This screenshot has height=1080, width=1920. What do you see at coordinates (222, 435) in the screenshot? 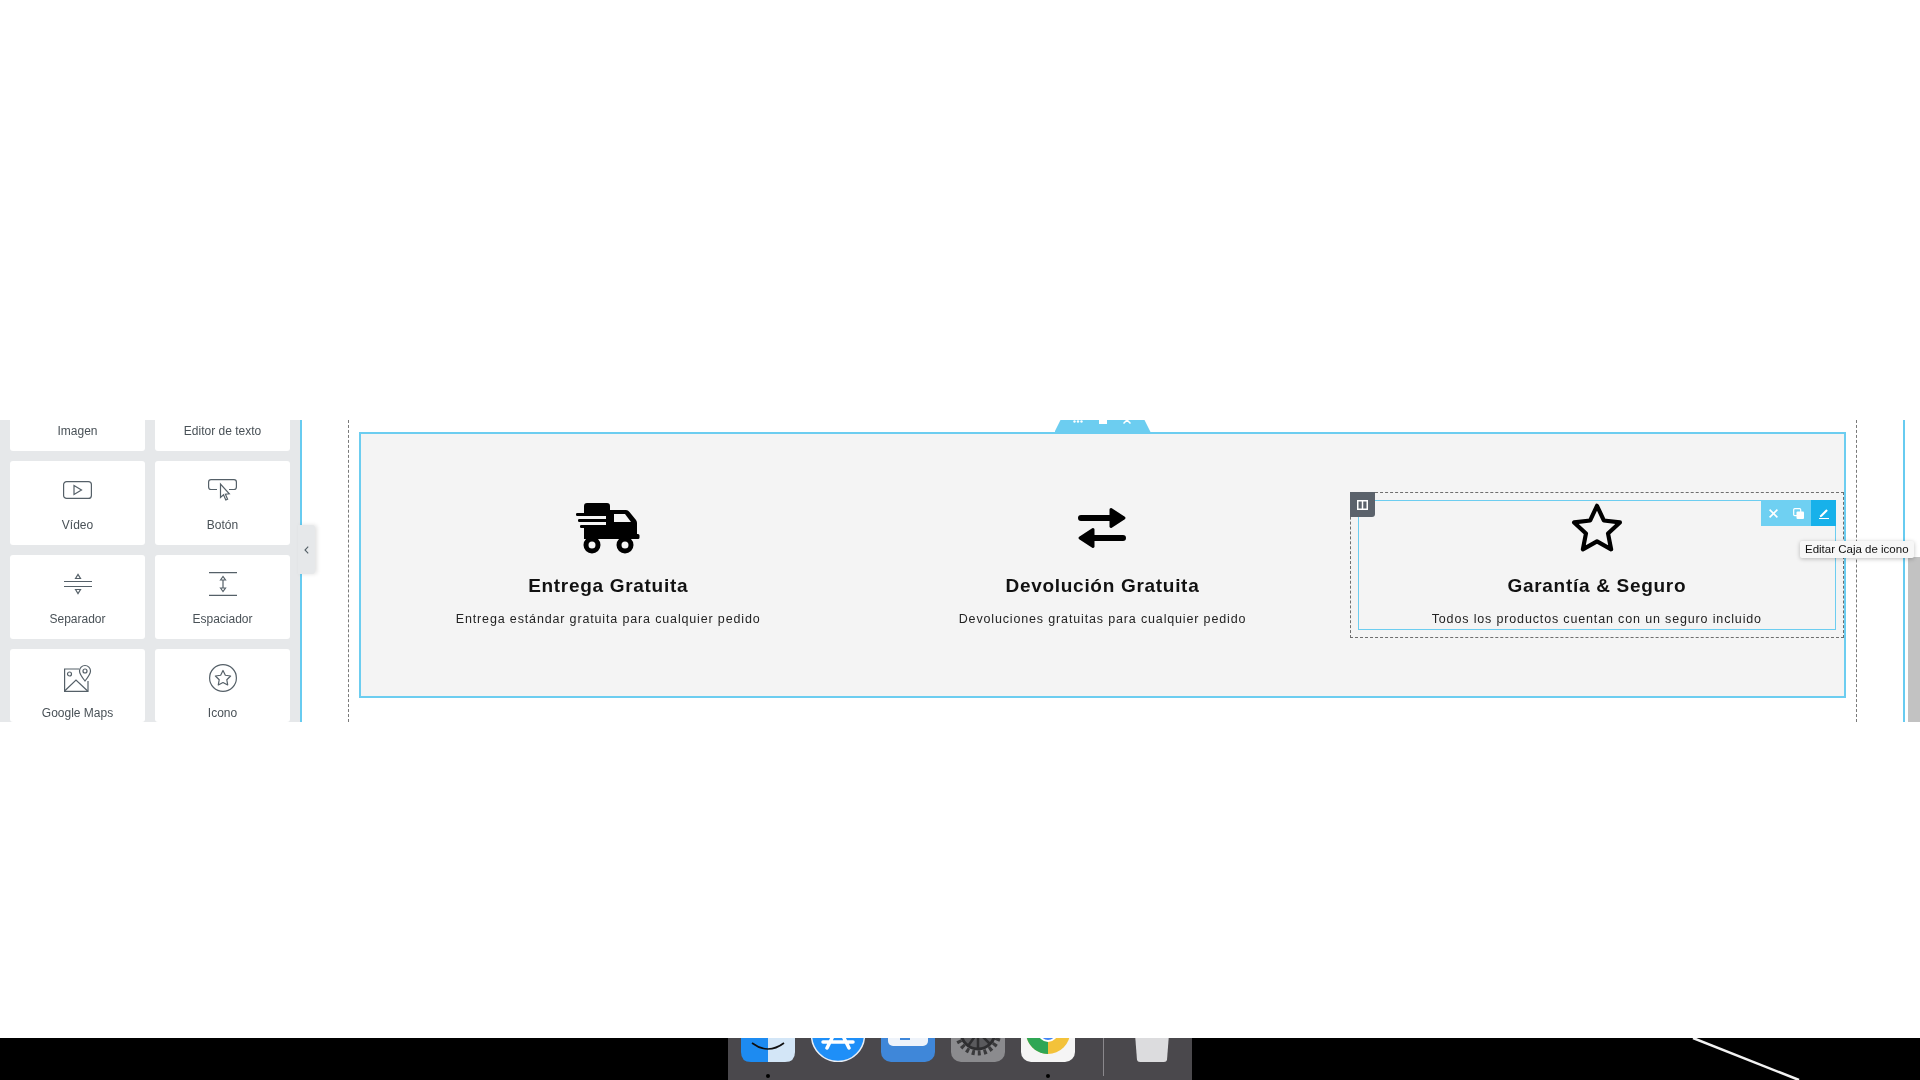
I see `widget-tile: Editor de texto` at bounding box center [222, 435].